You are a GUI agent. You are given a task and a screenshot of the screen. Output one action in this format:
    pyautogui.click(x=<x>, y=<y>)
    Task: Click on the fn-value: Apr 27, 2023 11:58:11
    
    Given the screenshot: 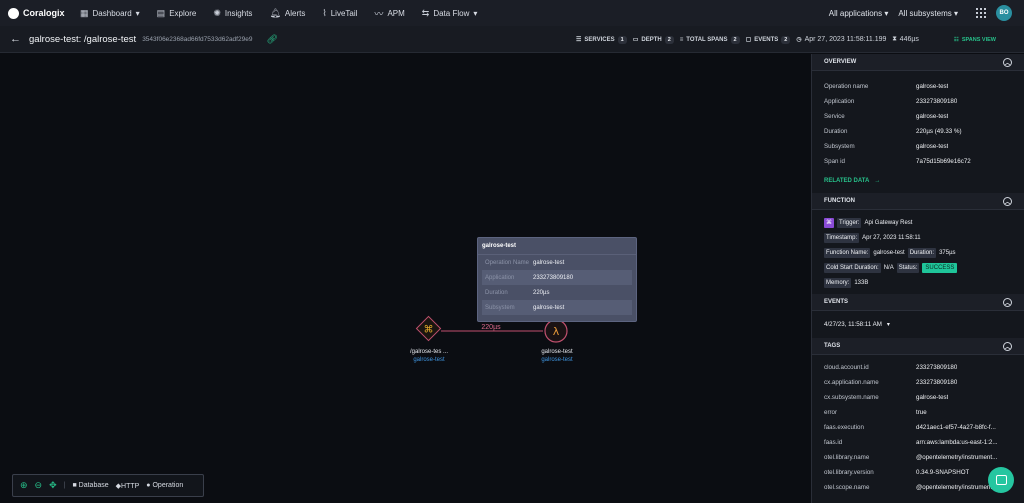 What is the action you would take?
    pyautogui.click(x=891, y=237)
    